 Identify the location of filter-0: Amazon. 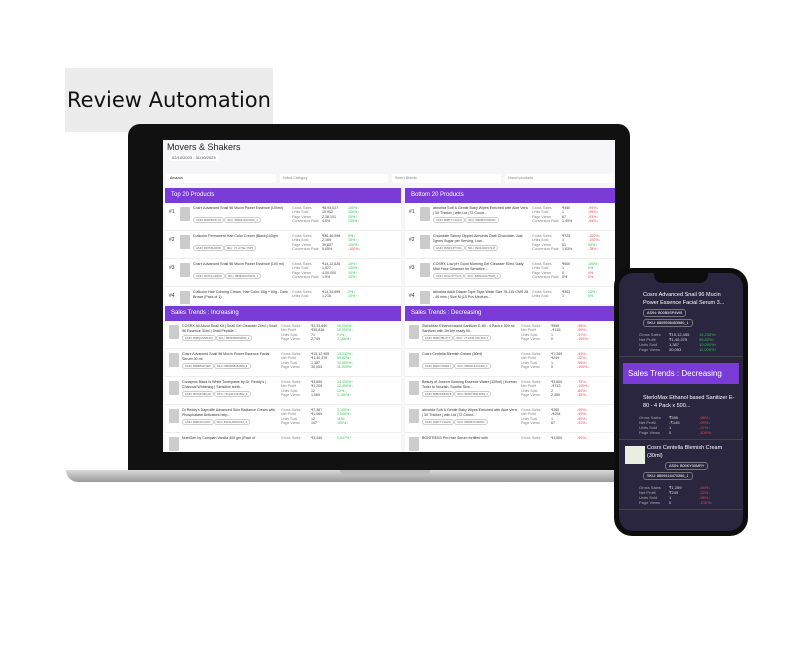
(221, 178).